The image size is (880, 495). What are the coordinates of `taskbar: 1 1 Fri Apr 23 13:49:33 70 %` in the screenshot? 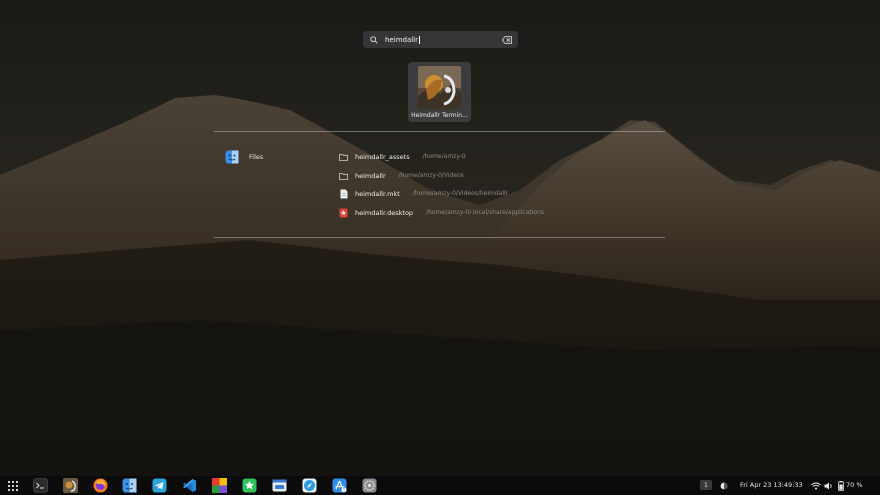 It's located at (440, 485).